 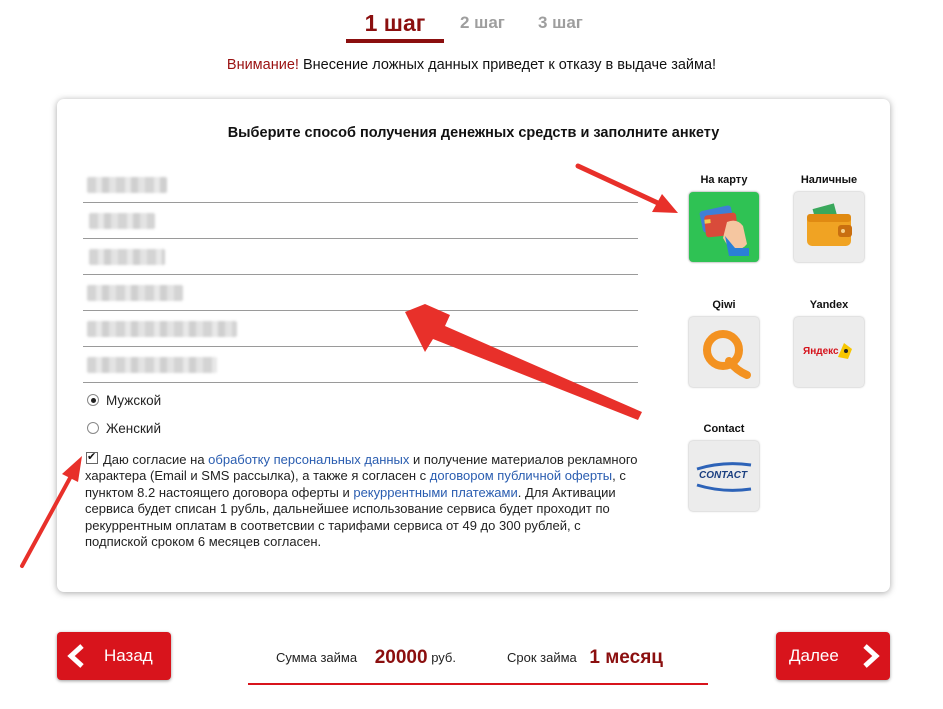 What do you see at coordinates (308, 459) in the screenshot?
I see `personal-data-link: обработку персональных данных` at bounding box center [308, 459].